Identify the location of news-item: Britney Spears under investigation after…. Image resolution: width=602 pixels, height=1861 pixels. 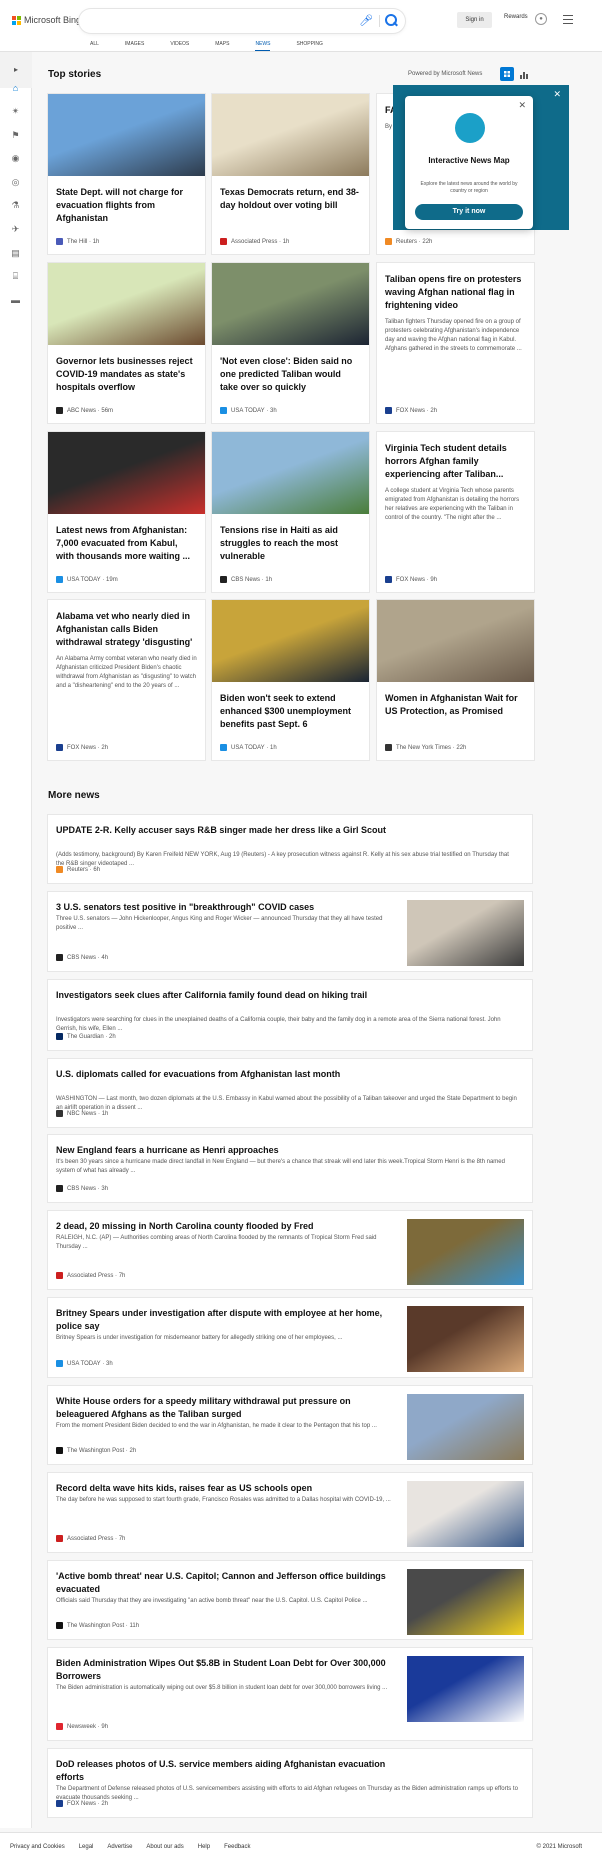
(290, 1337).